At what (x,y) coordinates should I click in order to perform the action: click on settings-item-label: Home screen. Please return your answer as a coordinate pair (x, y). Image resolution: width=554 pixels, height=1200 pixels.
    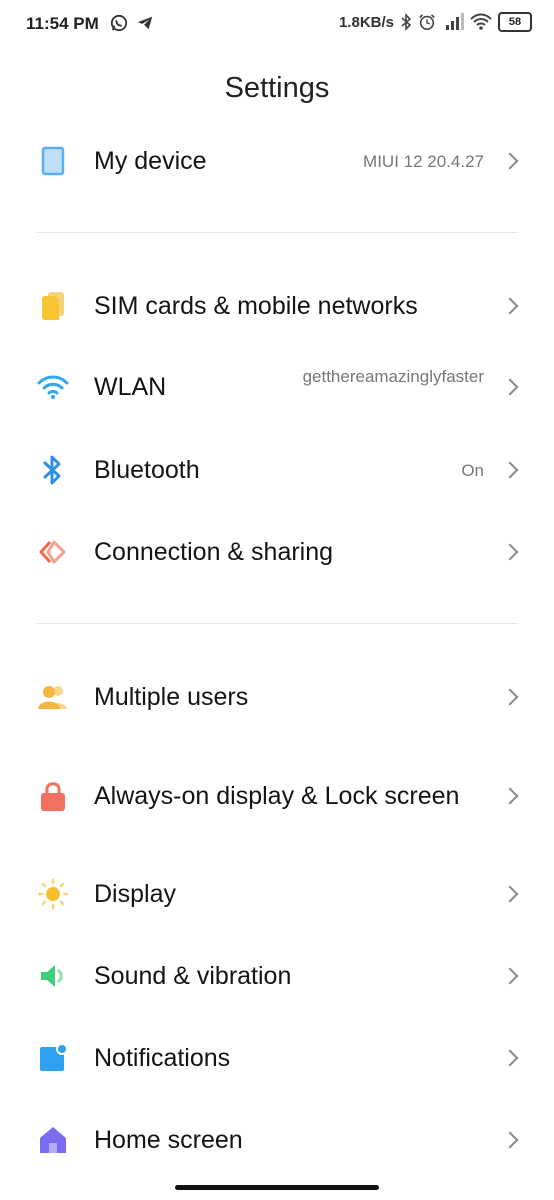
    Looking at the image, I should click on (168, 1140).